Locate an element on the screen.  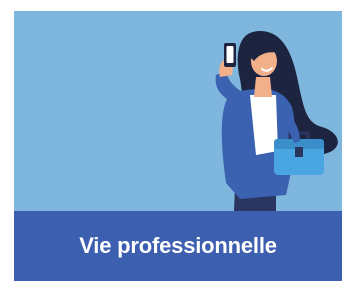
card-label: Vie professionnelle is located at coordinates (178, 245).